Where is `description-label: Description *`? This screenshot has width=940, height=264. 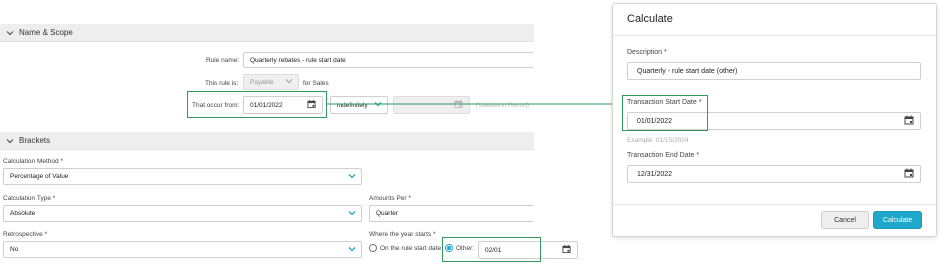 description-label: Description * is located at coordinates (647, 52).